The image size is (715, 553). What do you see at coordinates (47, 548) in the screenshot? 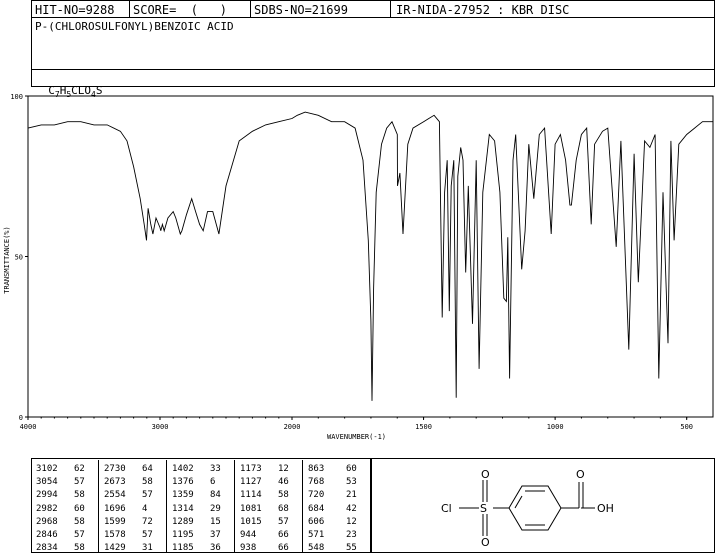
I see `peak-wavenumber: 2834` at bounding box center [47, 548].